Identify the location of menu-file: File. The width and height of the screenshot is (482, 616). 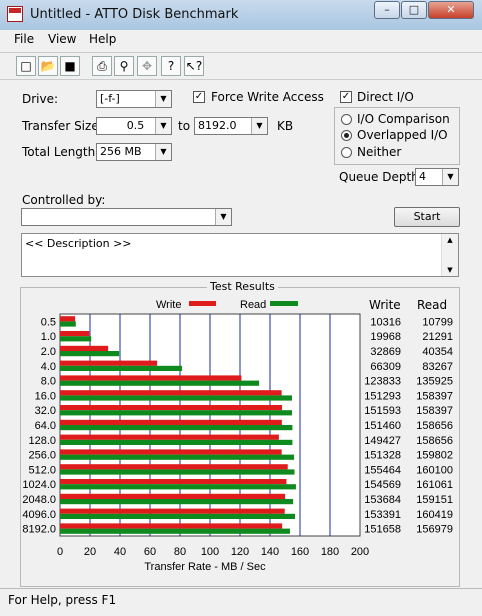
(24, 39).